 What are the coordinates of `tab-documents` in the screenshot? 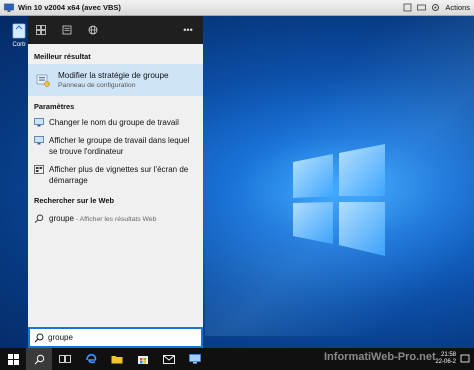 It's located at (67, 30).